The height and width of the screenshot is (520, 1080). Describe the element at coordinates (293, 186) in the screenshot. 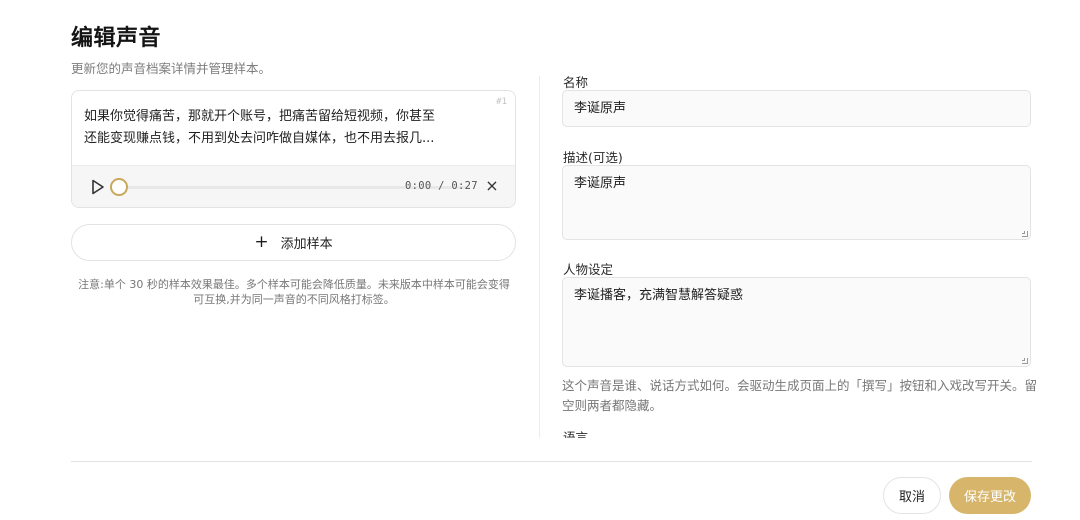

I see `audio-player: 0:00 / 0:27 ×` at that location.